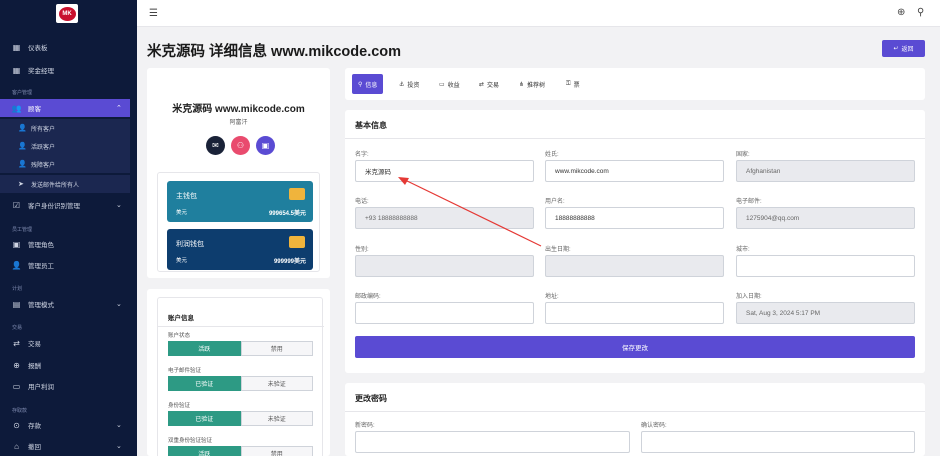  I want to click on tab-label: 投资, so click(413, 85).